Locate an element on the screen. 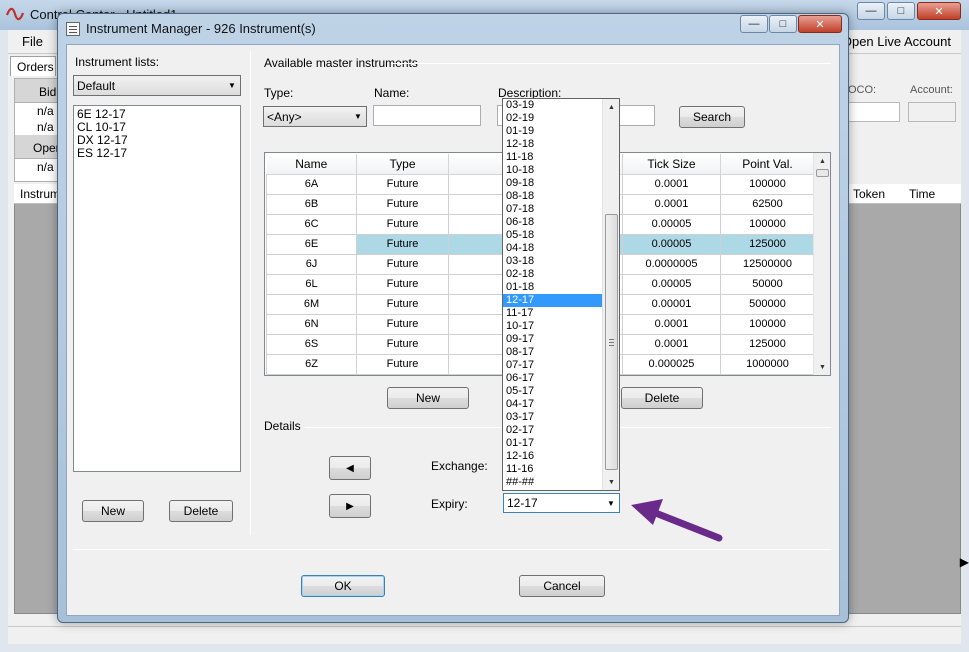 The image size is (969, 652). dropdown-option: 01-19 is located at coordinates (553, 131).